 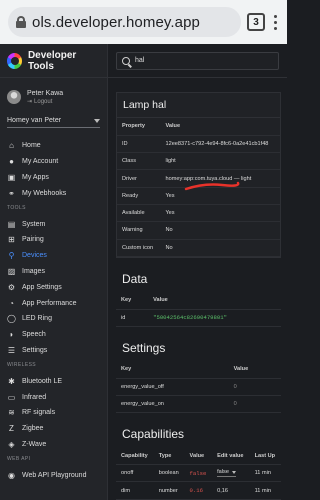 I want to click on sidebar-item-led-ring: ◯ LED Ring, so click(x=53, y=319).